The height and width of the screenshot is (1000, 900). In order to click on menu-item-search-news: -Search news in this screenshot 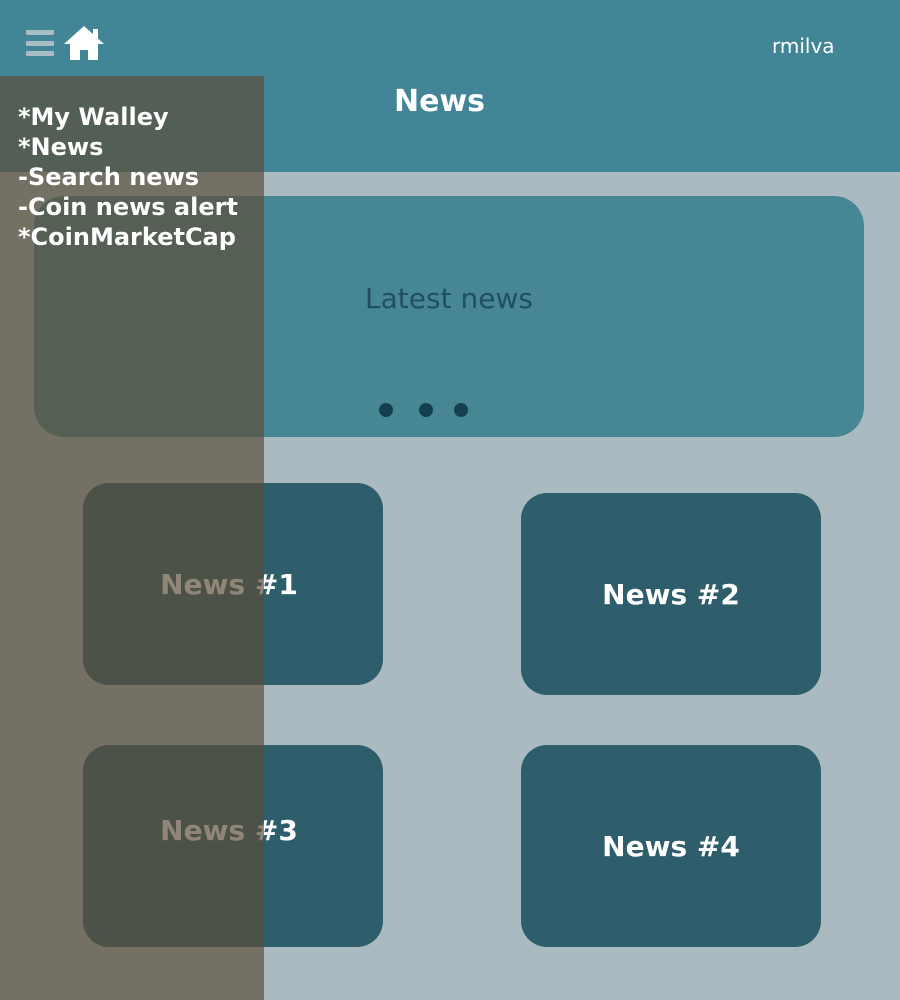, I will do `click(128, 177)`.